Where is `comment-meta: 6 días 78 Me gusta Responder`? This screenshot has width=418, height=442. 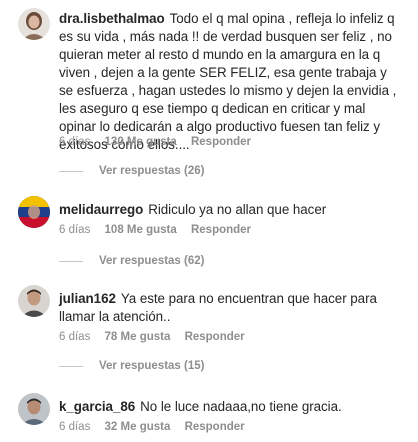 comment-meta: 6 días 78 Me gusta Responder is located at coordinates (157, 337).